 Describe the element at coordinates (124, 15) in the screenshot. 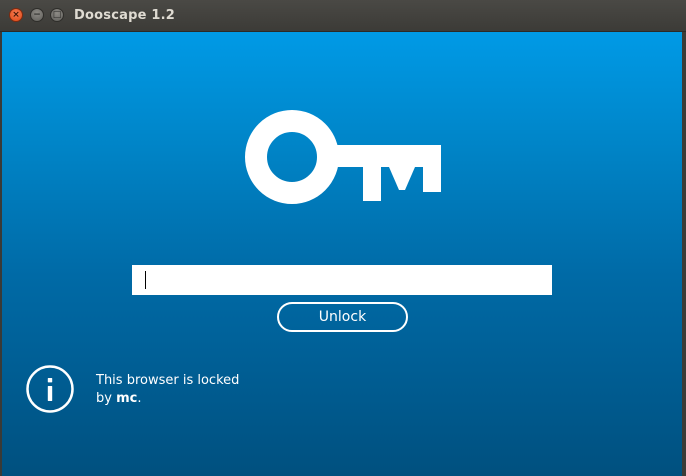

I see `window-title: Dooscape 1.2` at that location.